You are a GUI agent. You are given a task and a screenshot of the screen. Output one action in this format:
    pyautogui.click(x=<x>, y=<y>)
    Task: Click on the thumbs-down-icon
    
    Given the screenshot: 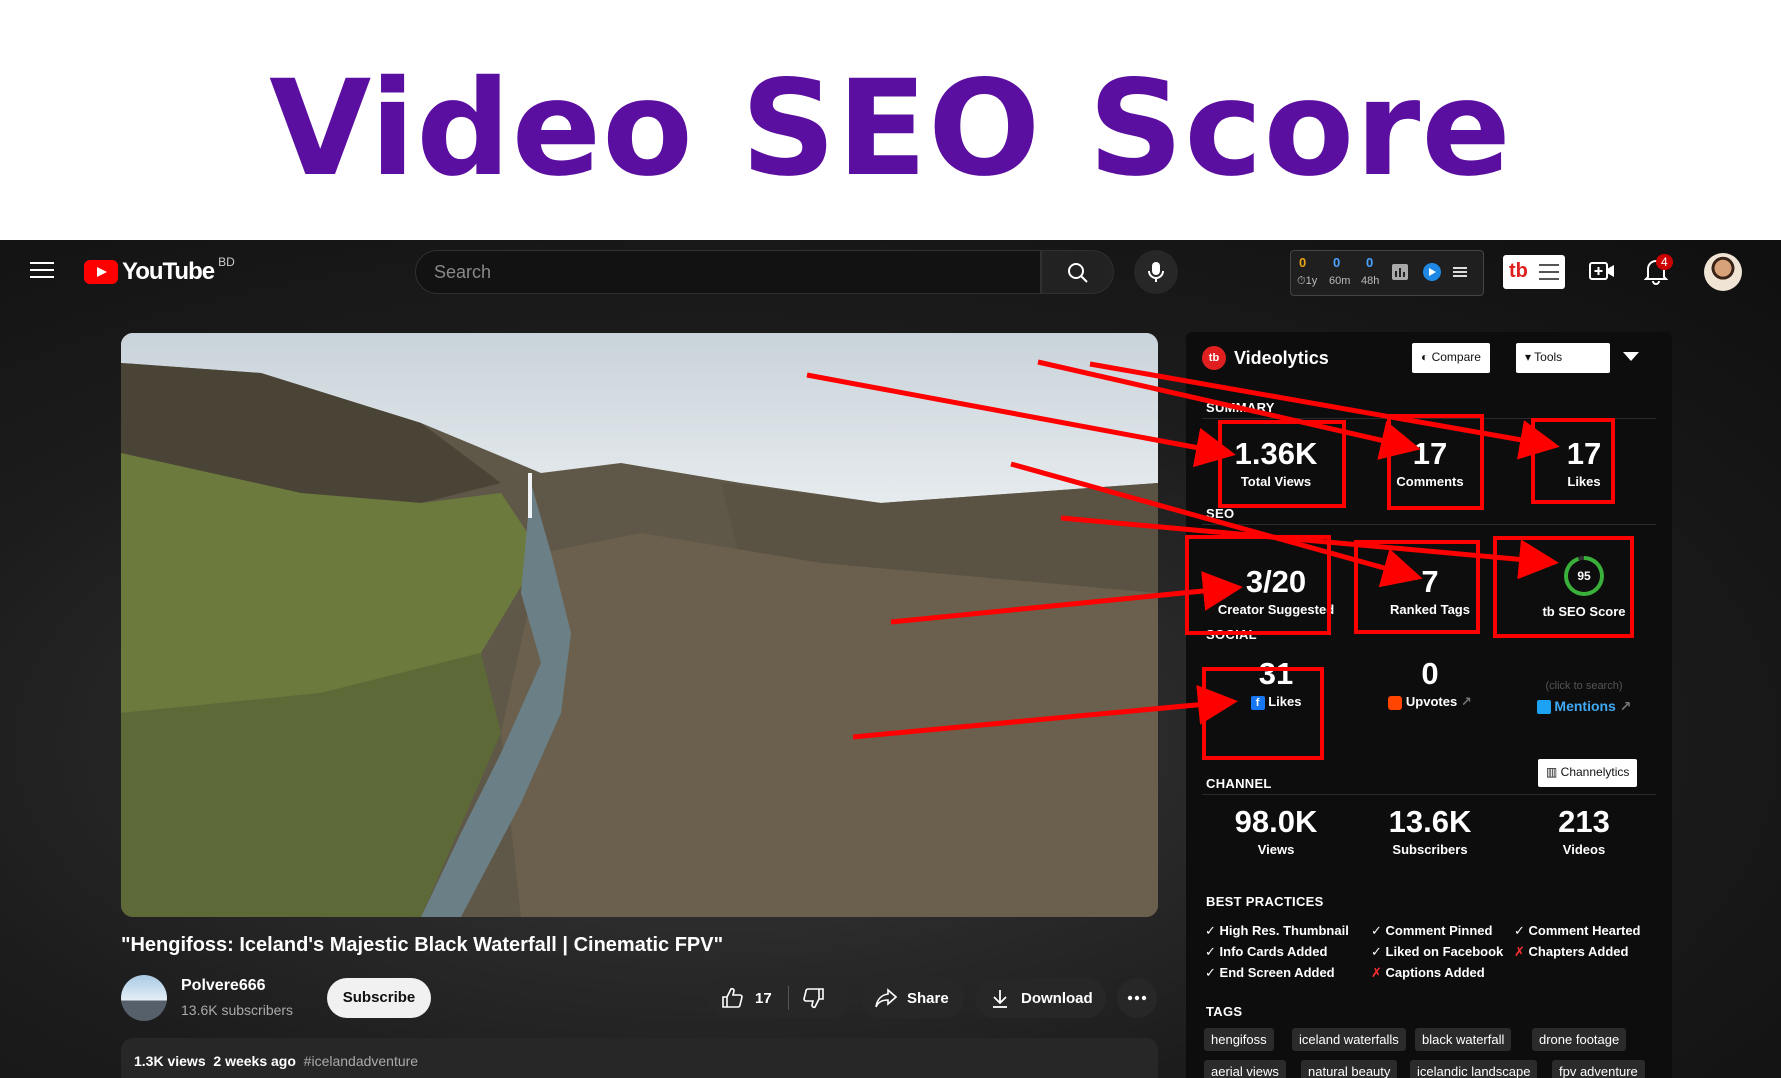 What is the action you would take?
    pyautogui.click(x=813, y=998)
    